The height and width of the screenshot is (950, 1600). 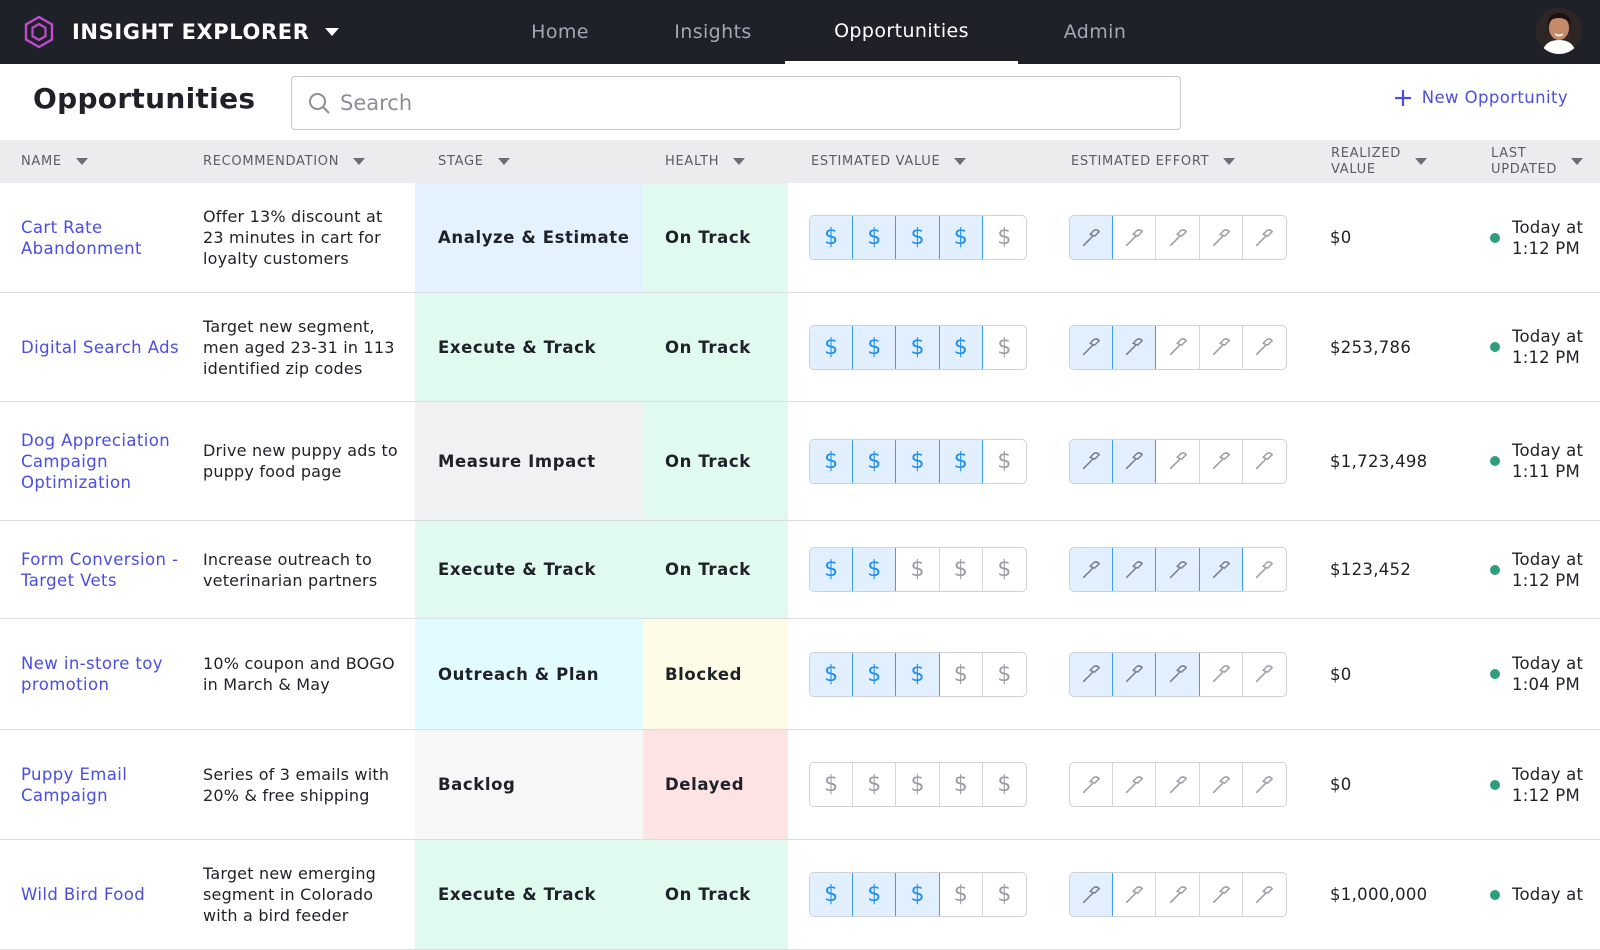 I want to click on column-header-last-updated: LAST UPDATED, so click(x=1537, y=161).